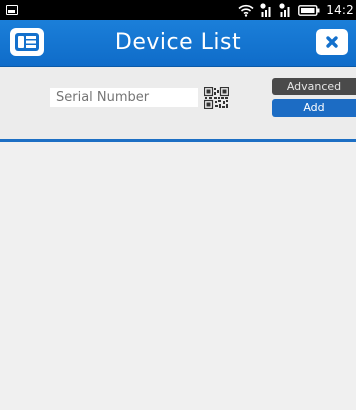 This screenshot has width=356, height=410. I want to click on wifi-icon, so click(246, 10).